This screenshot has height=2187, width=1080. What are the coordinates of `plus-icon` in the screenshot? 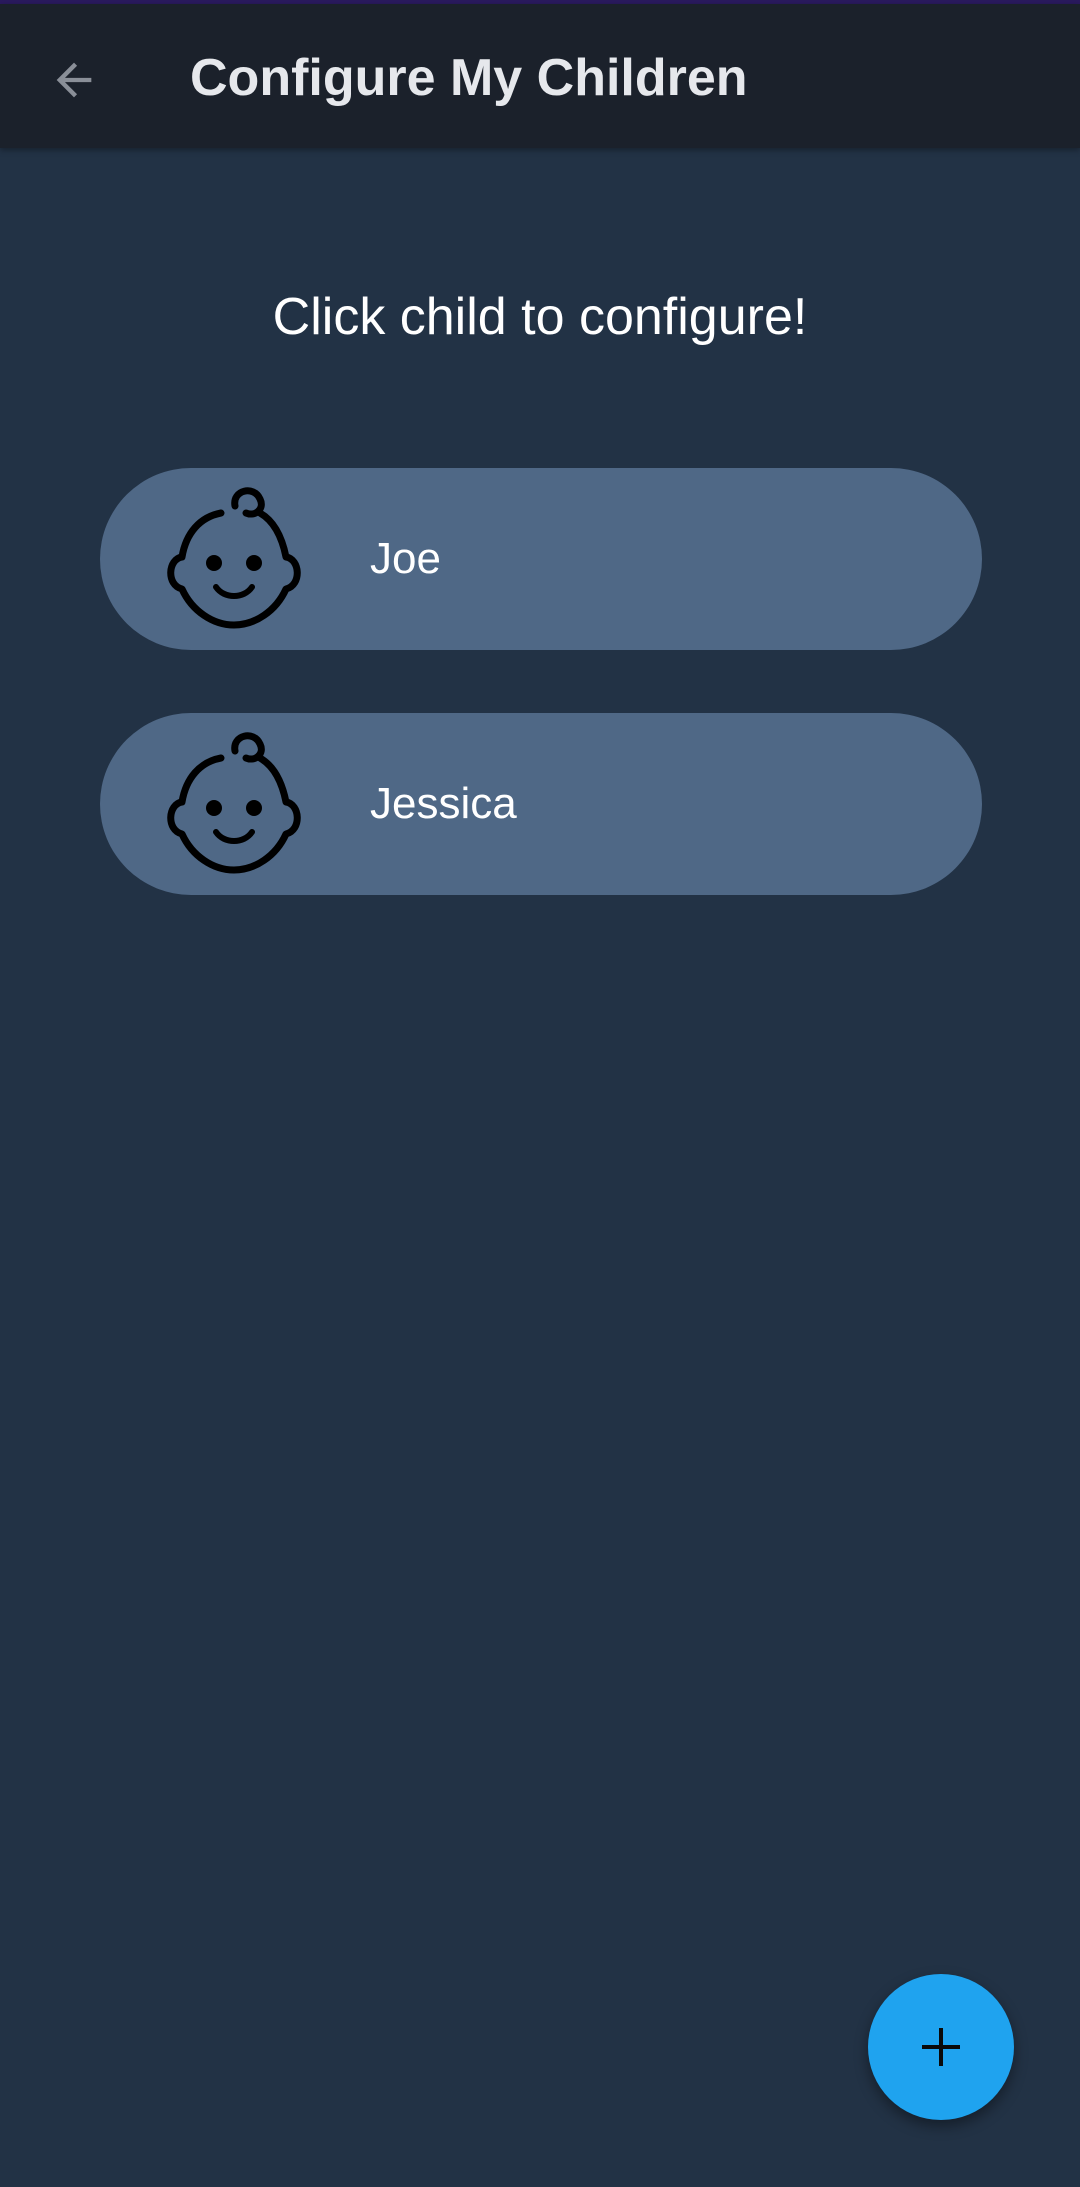 It's located at (941, 2047).